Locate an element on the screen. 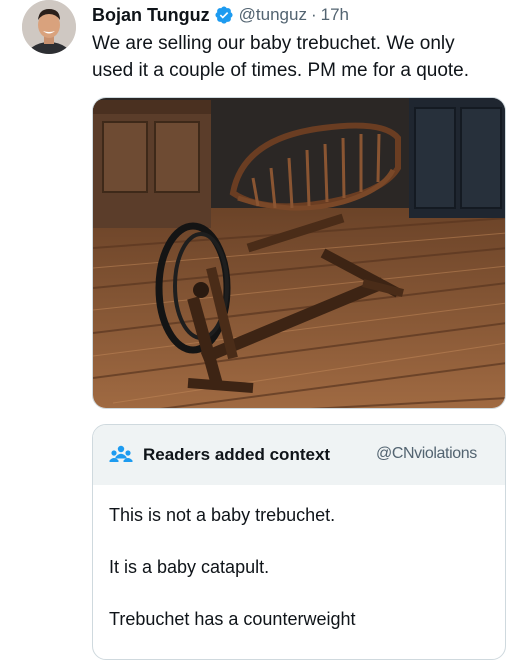  note-line-1: This is not a baby trebuchet. is located at coordinates (222, 515).